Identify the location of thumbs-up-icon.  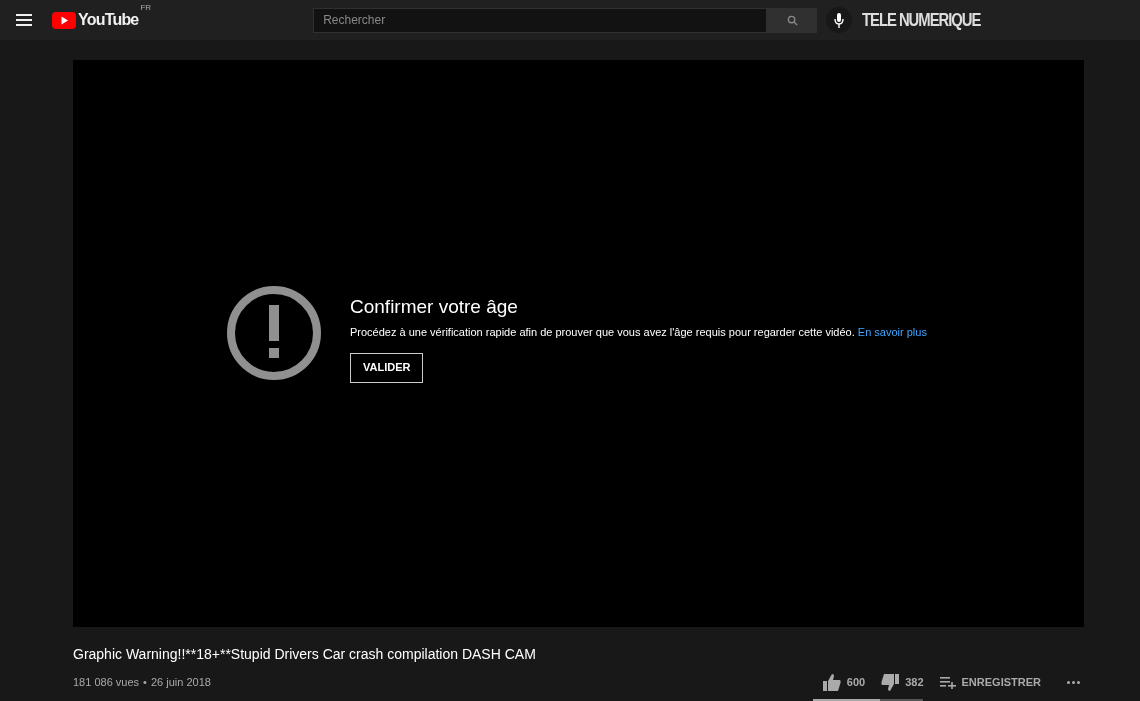
(831, 682).